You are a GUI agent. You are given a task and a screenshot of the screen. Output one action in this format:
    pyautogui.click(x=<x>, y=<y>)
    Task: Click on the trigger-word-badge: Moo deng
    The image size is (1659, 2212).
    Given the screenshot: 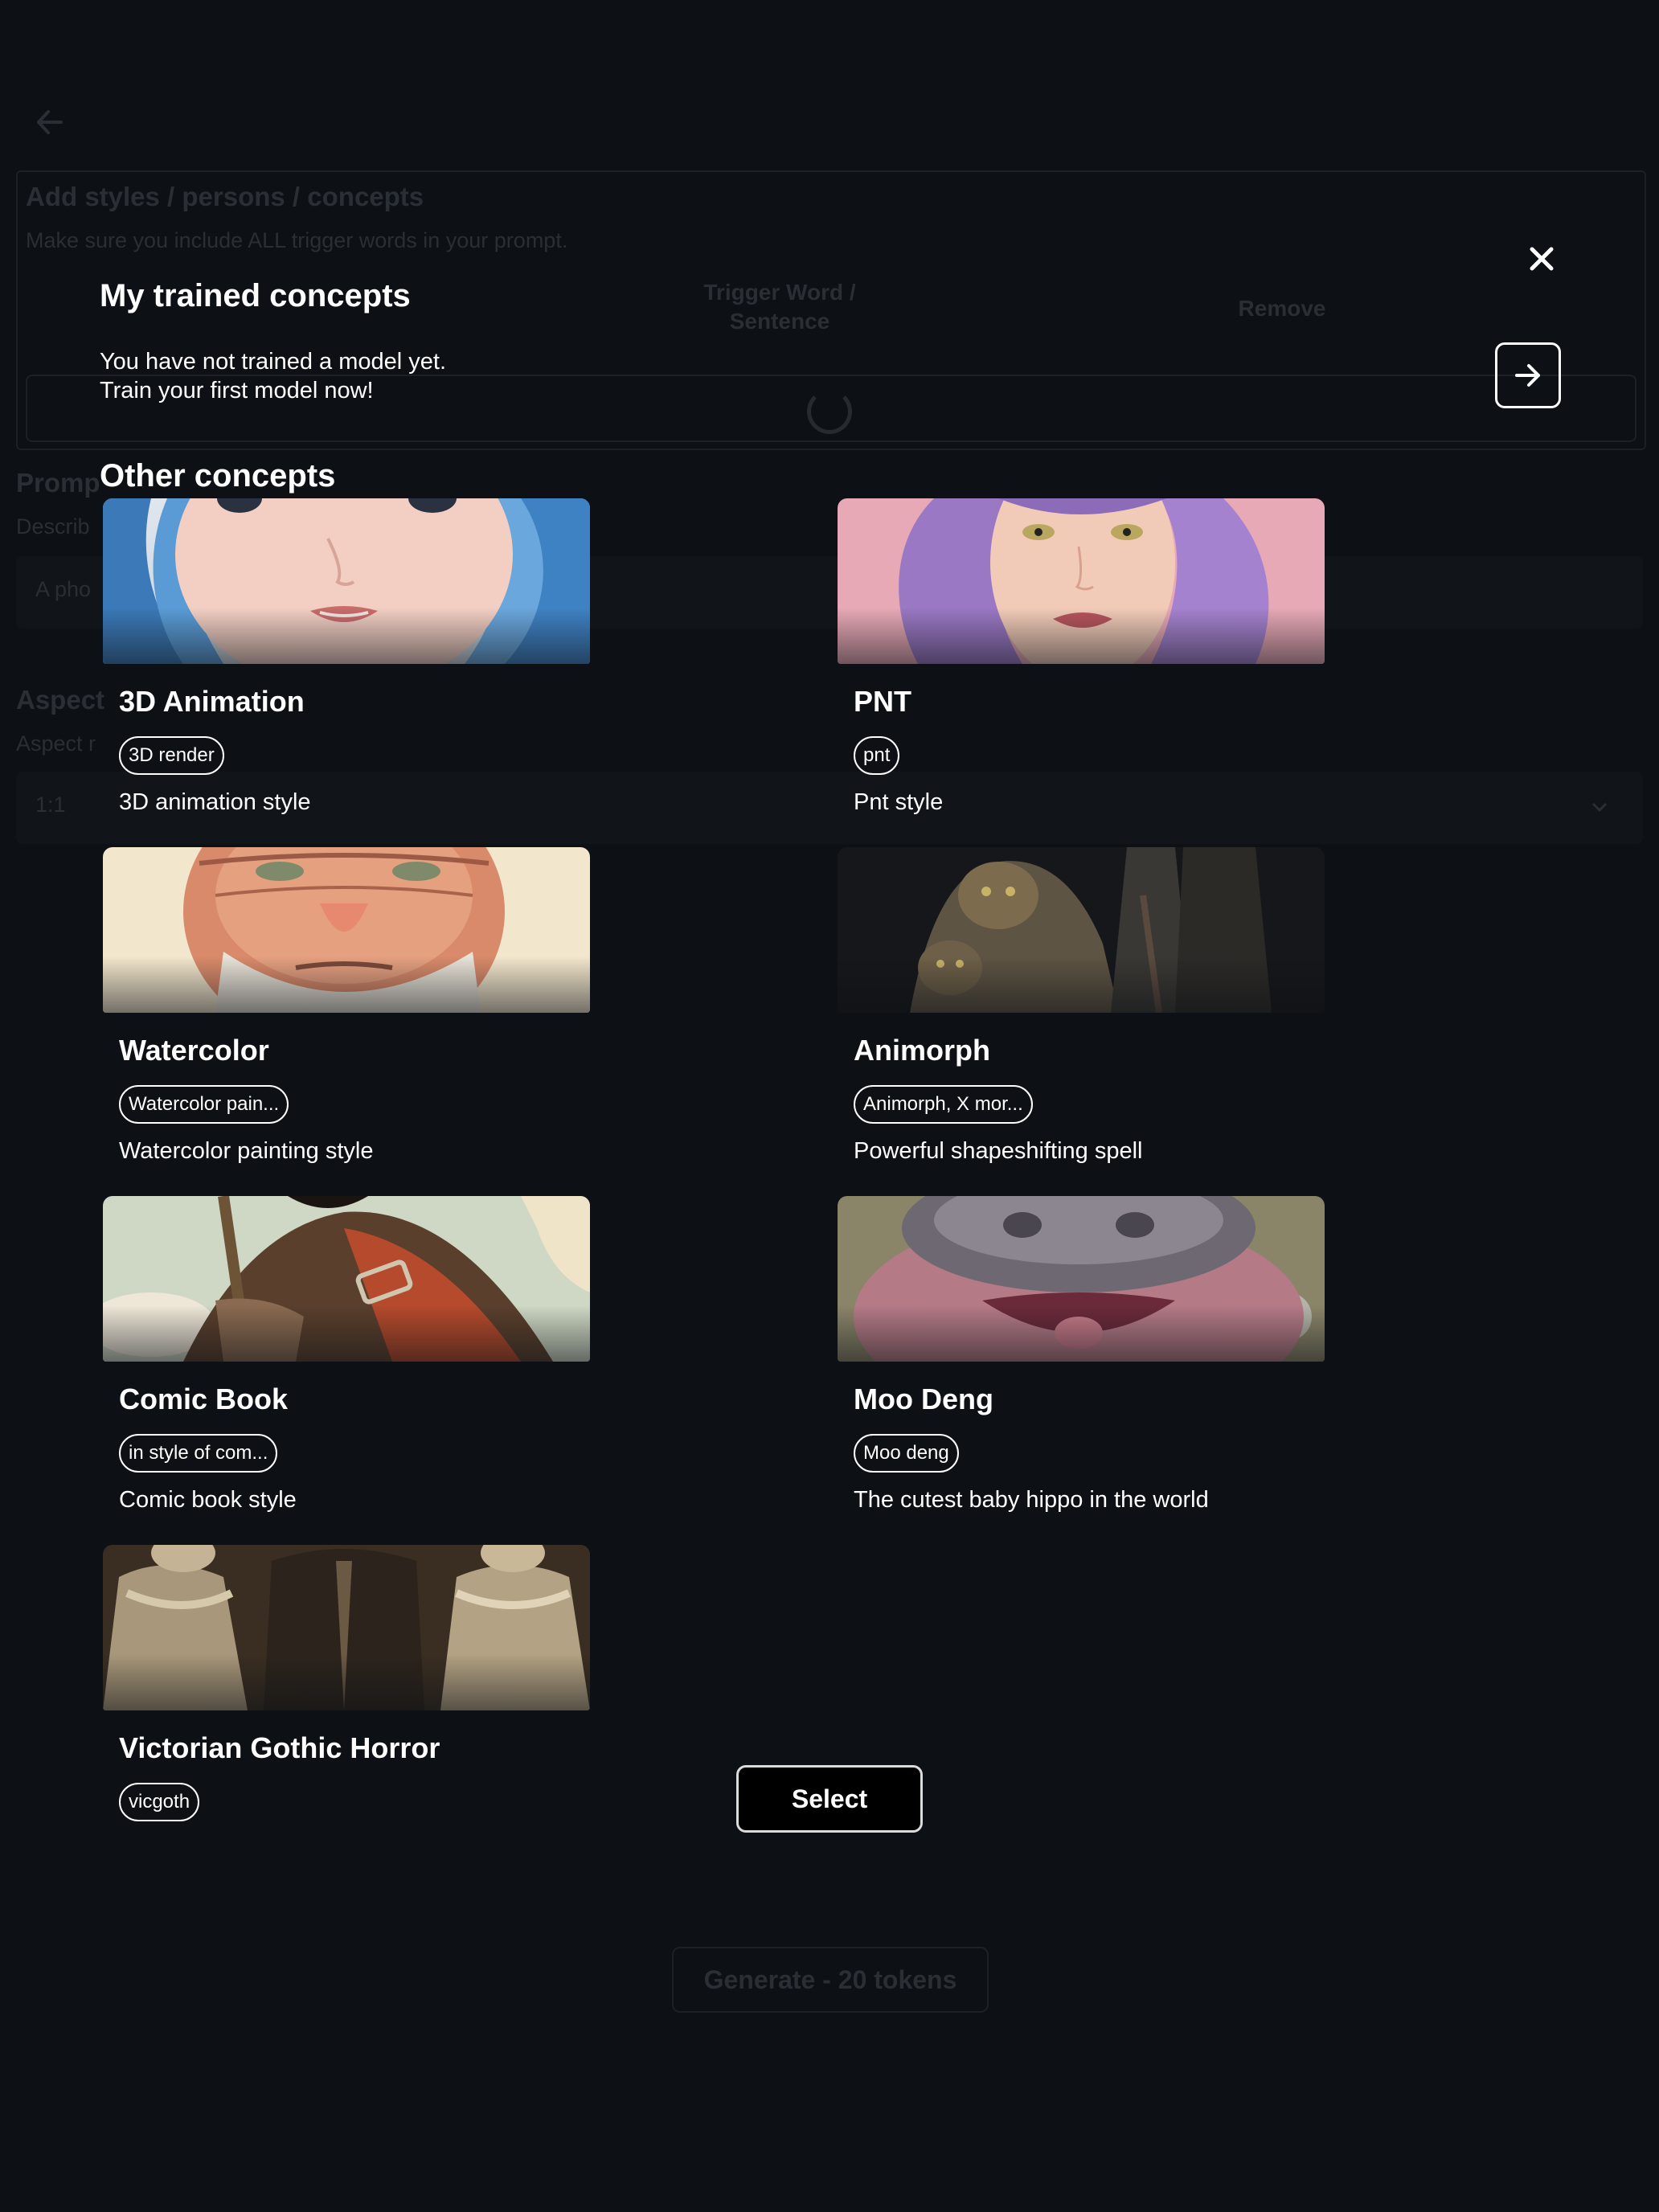 What is the action you would take?
    pyautogui.click(x=907, y=1453)
    